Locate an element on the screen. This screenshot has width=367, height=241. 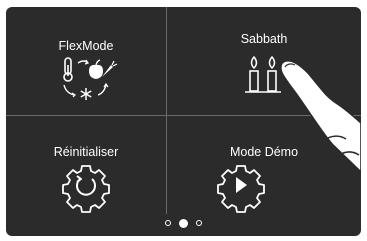
vertical-divider is located at coordinates (166, 110).